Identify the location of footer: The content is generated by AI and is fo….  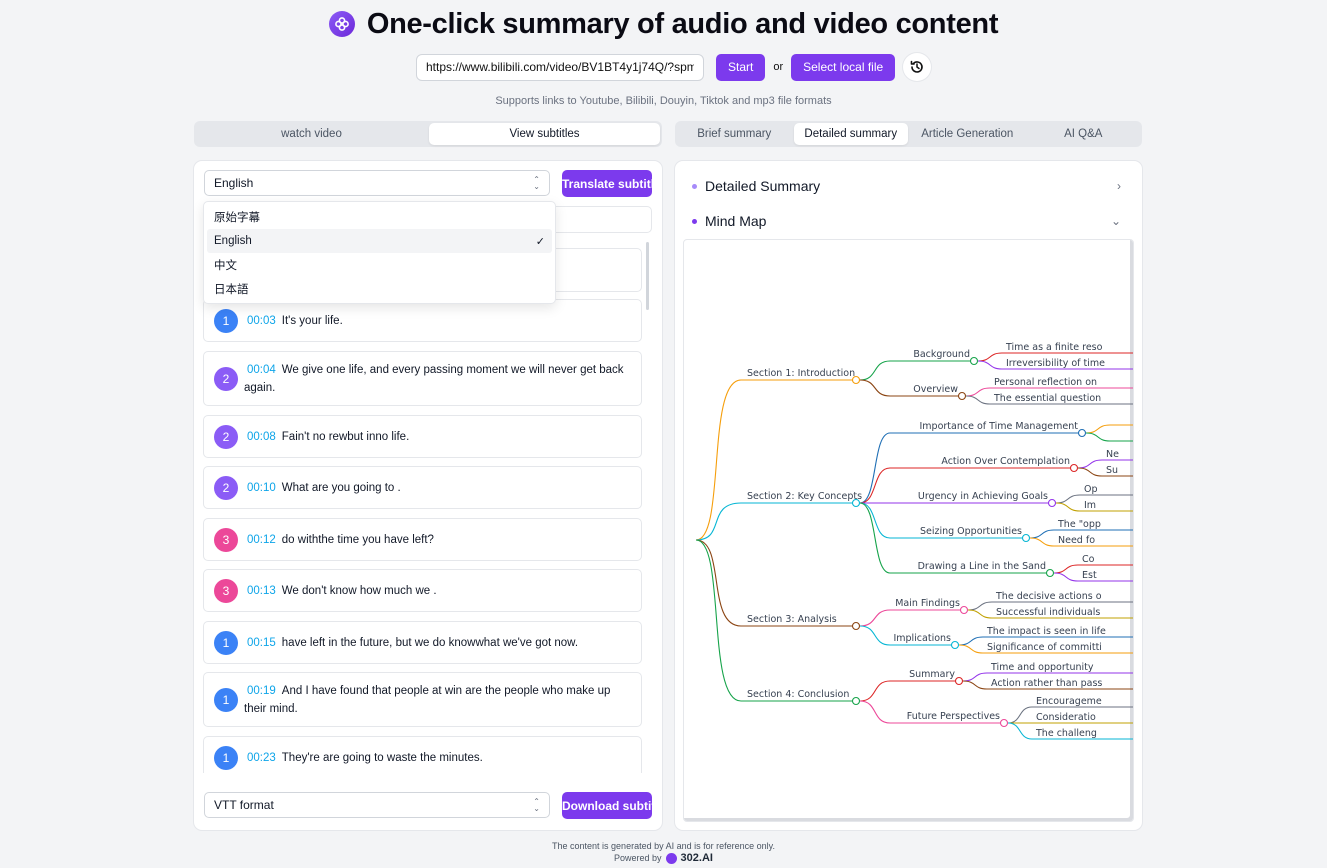
(663, 852).